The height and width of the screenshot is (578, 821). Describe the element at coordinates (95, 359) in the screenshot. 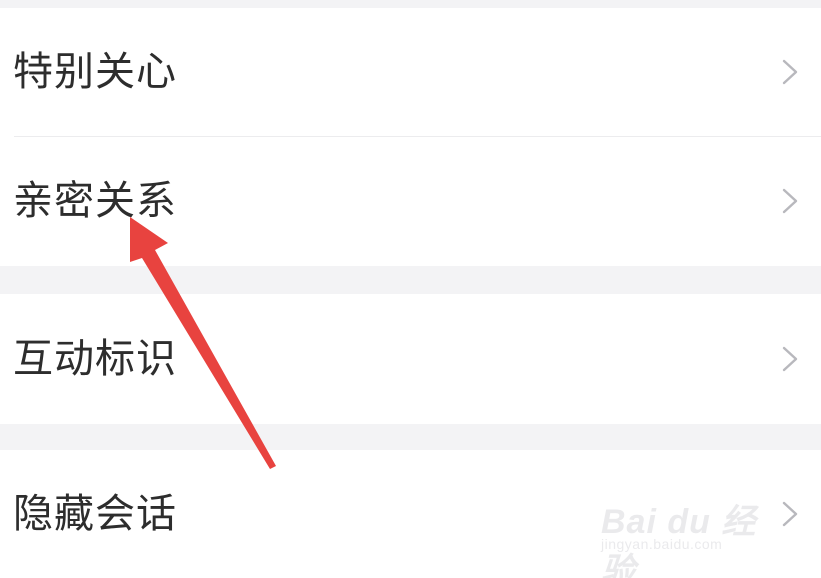

I see `menu-item-label: 互动标识` at that location.